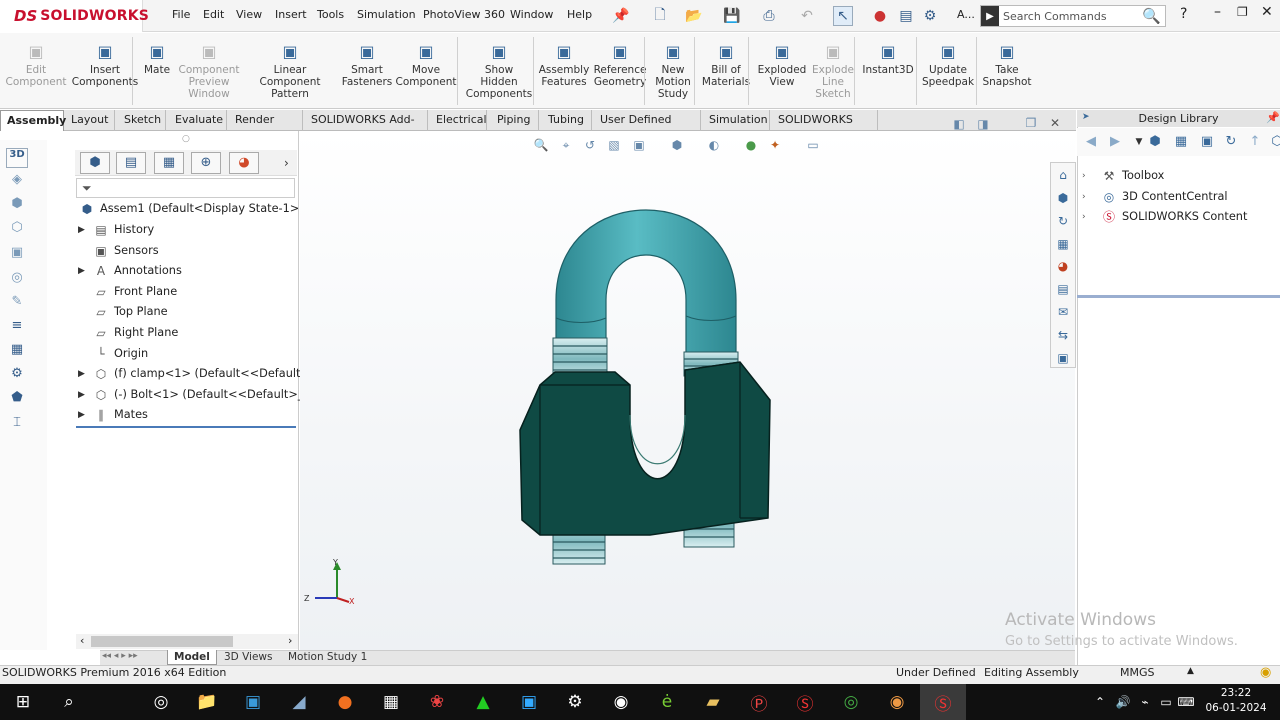 This screenshot has width=1280, height=720. Describe the element at coordinates (105, 71) in the screenshot. I see `cmd-insert-components-button: ▣ Insert Components` at that location.